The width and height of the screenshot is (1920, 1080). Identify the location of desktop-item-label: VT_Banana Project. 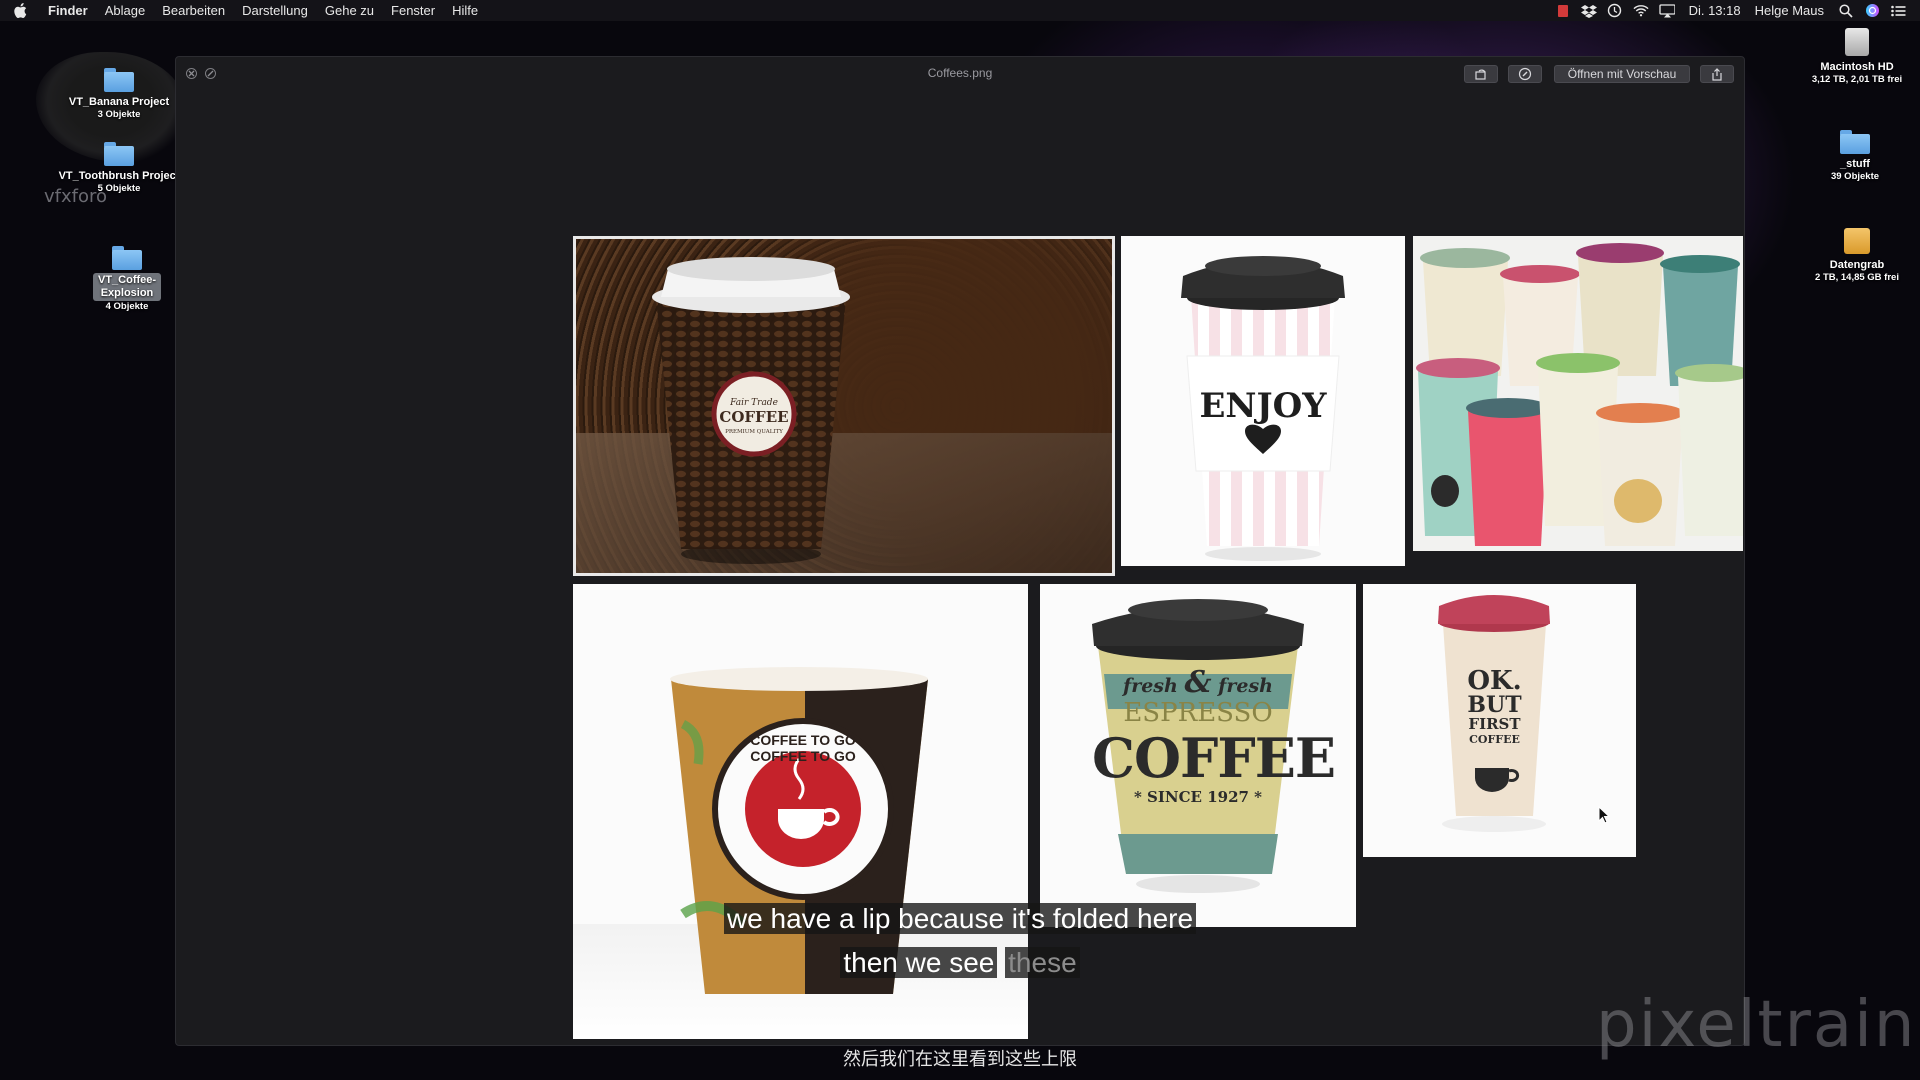
(119, 102).